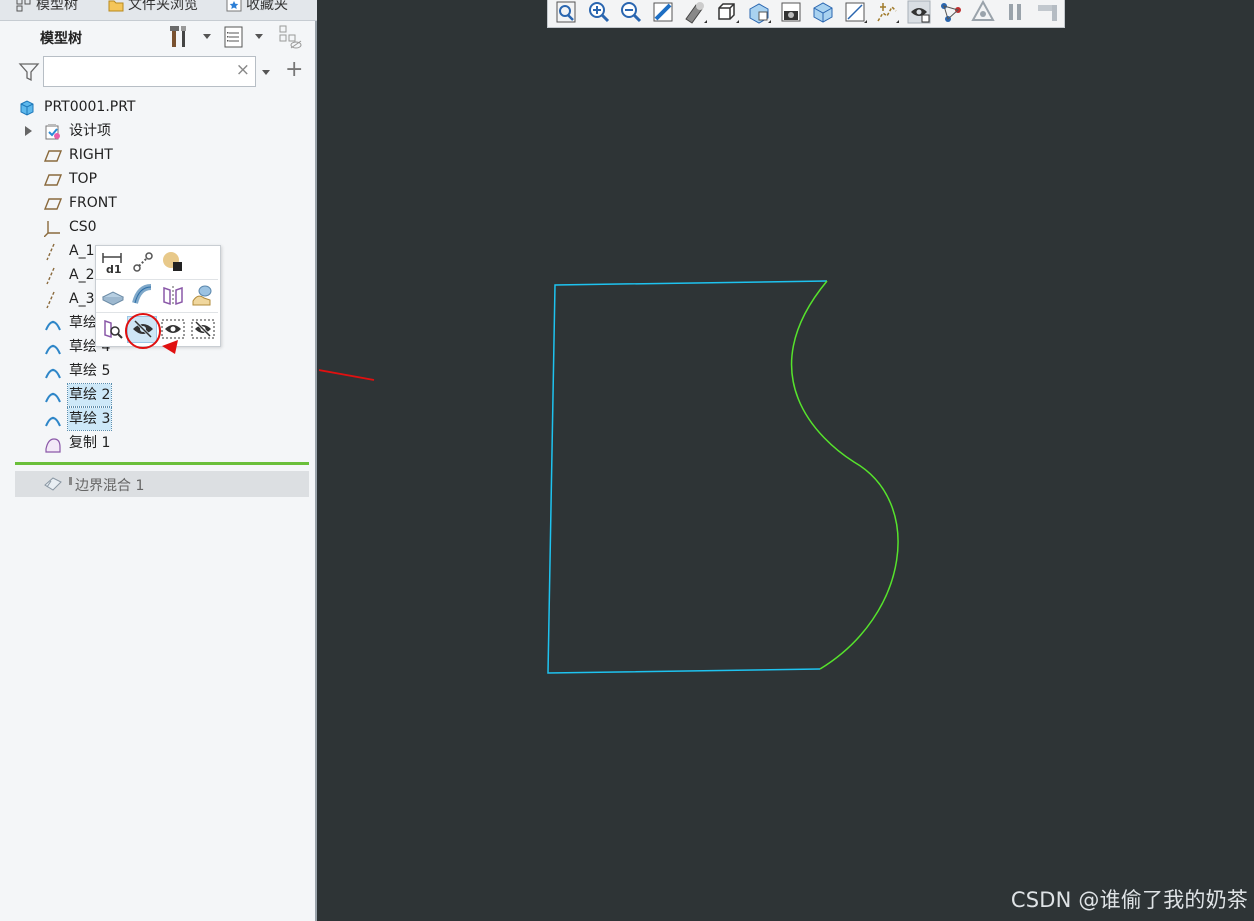 This screenshot has height=921, width=1254. What do you see at coordinates (143, 262) in the screenshot?
I see `edit-references-icon` at bounding box center [143, 262].